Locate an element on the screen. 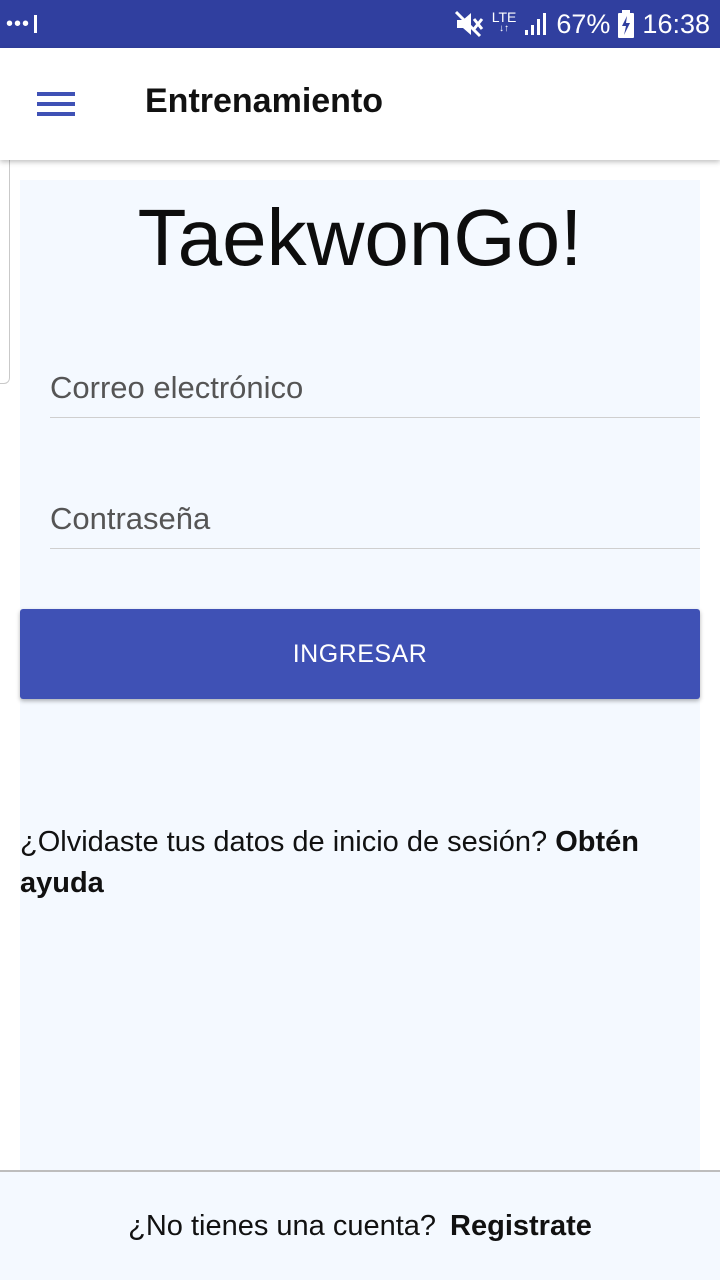  clock: 16:38 is located at coordinates (676, 23).